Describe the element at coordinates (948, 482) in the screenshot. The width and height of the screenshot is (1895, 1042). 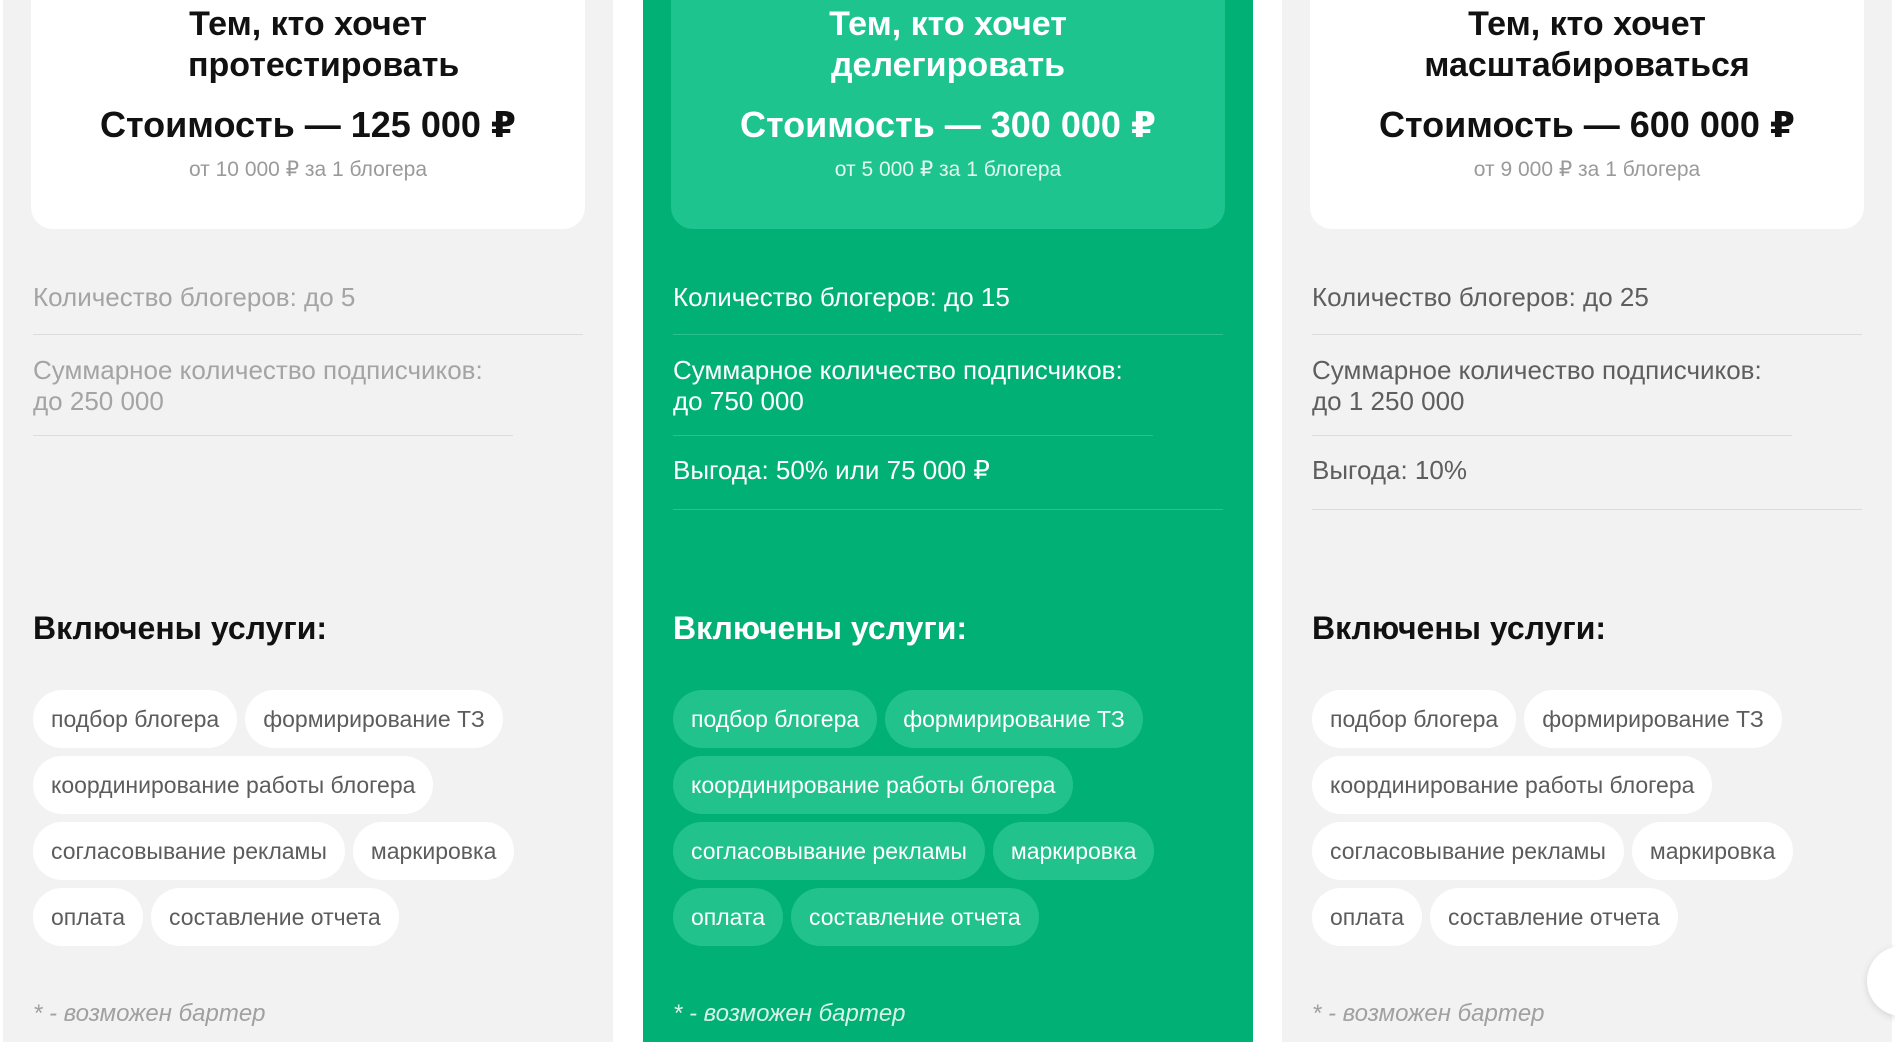
I see `feature-benefit: Выгода: 50% или 75 000 ₽` at that location.